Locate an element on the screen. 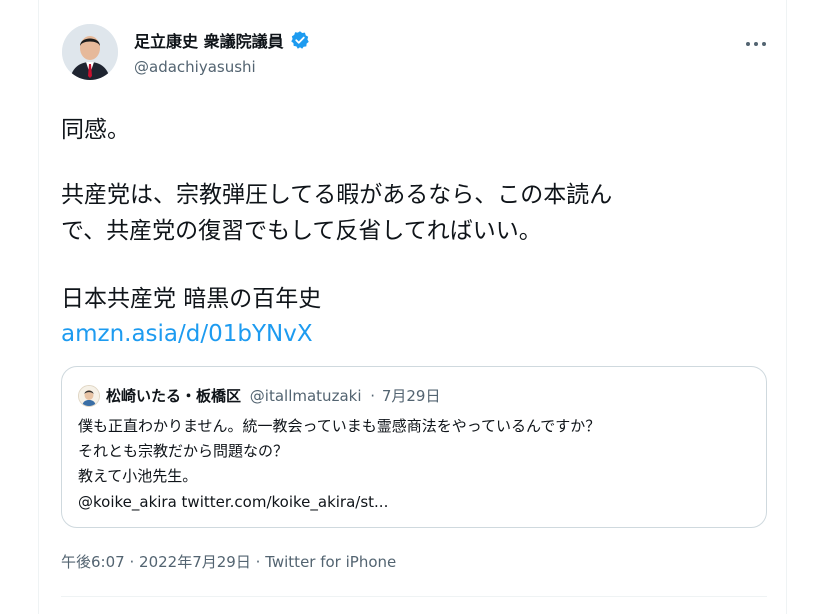 Image resolution: width=825 pixels, height=614 pixels. tweet-timestamp-row: 午後6:07 · 2022年7月29日 · Twitter for iPhone is located at coordinates (228, 561).